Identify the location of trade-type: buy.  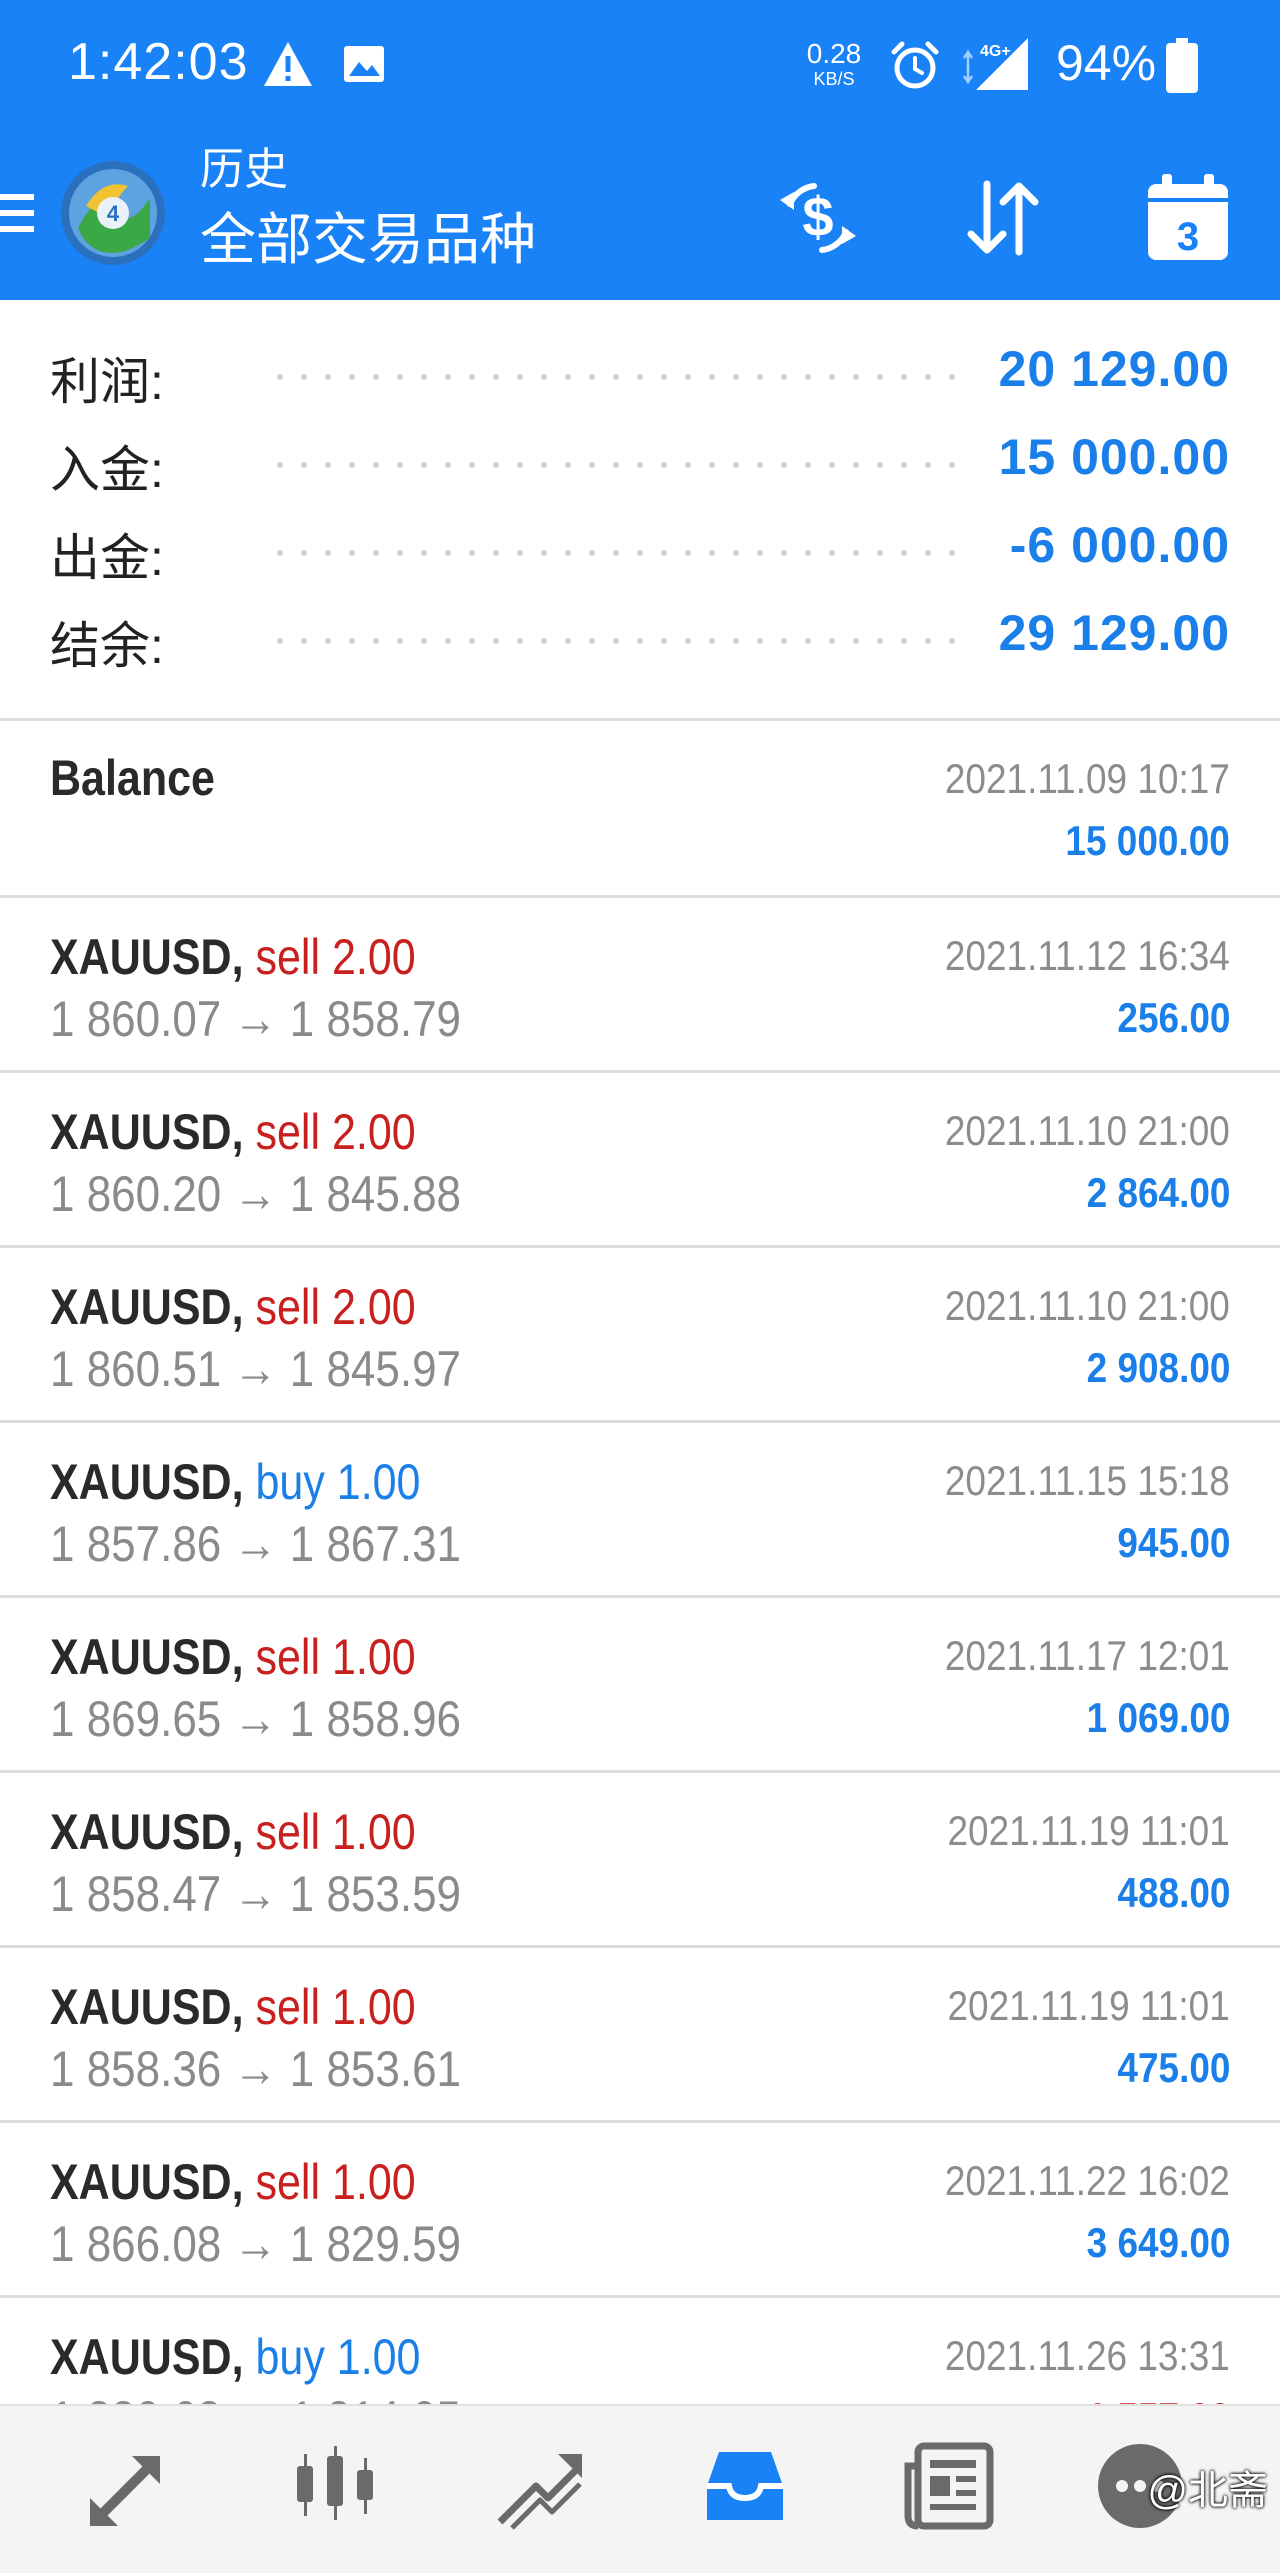
(290, 1482).